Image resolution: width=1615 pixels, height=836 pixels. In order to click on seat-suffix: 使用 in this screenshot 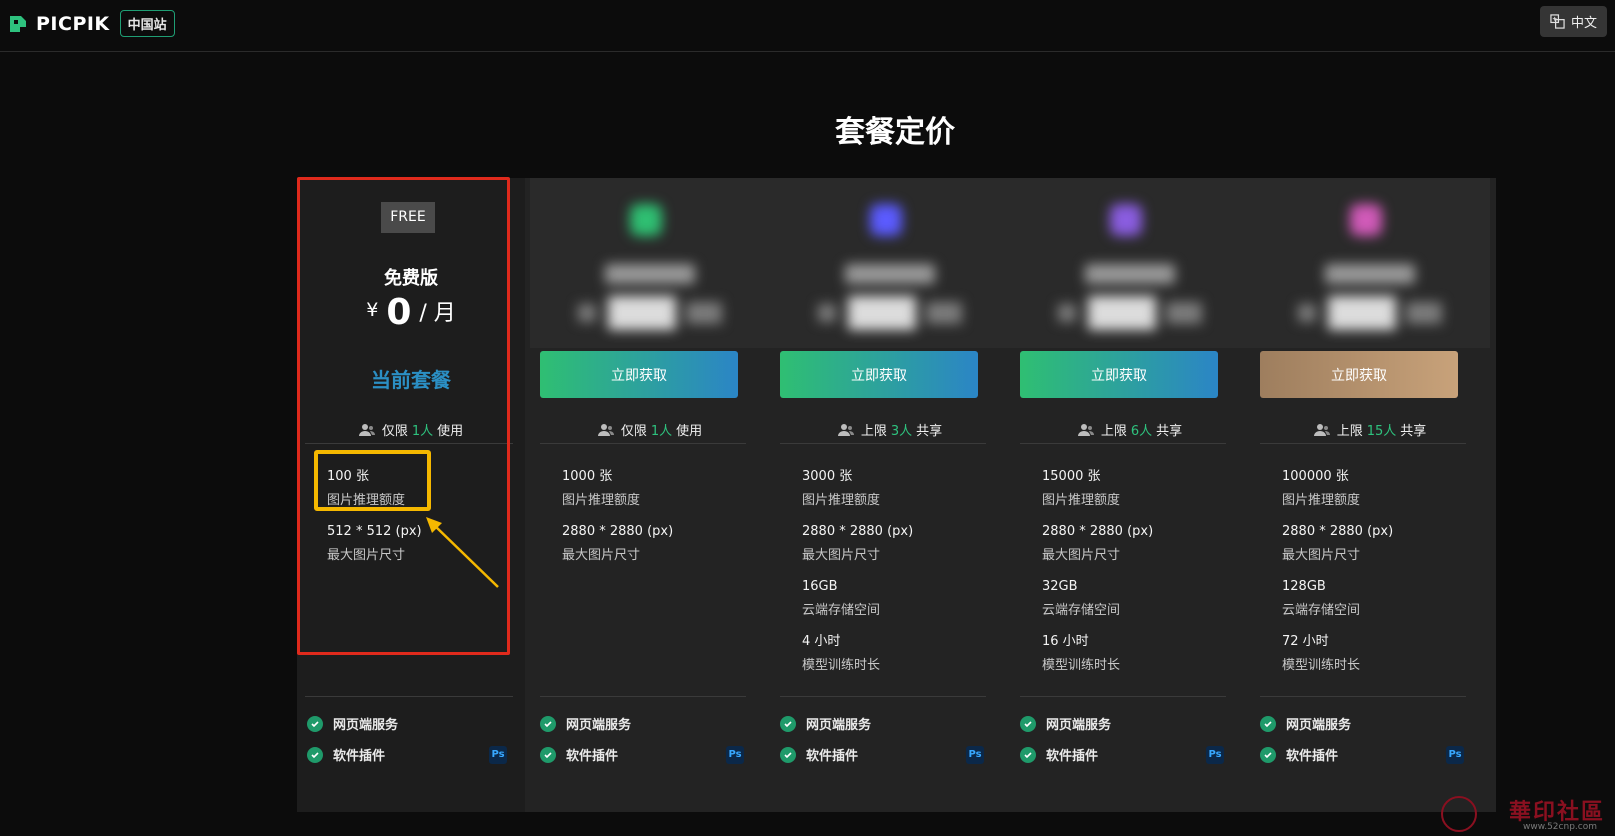, I will do `click(689, 431)`.